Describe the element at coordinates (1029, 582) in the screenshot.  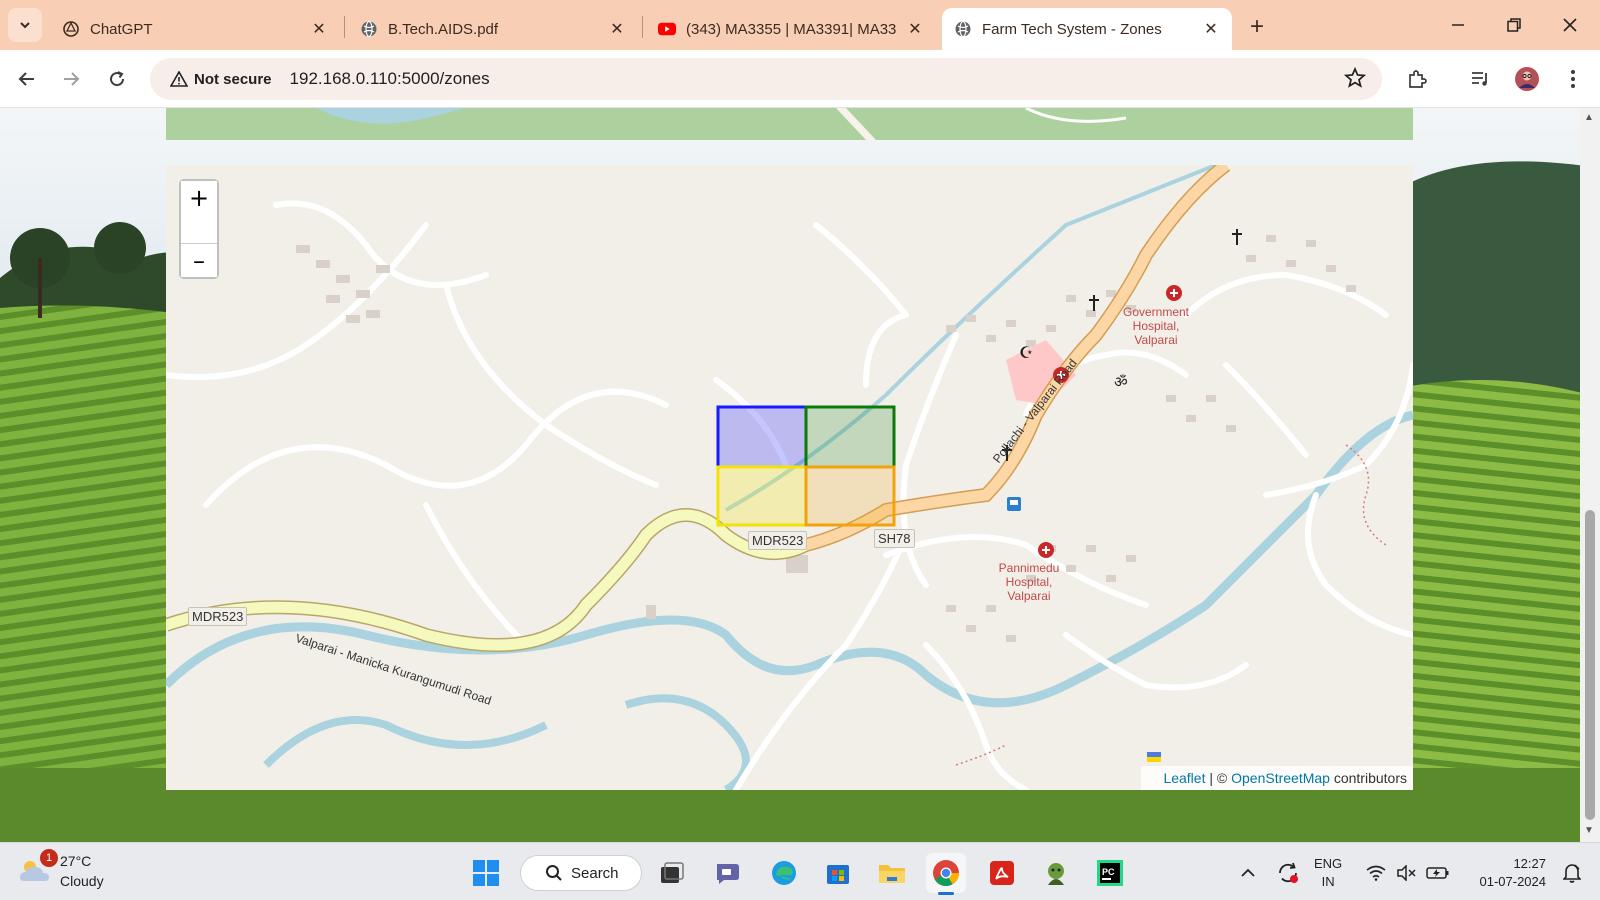
I see `place-label: Pannimedu Hospital, Valparai` at that location.